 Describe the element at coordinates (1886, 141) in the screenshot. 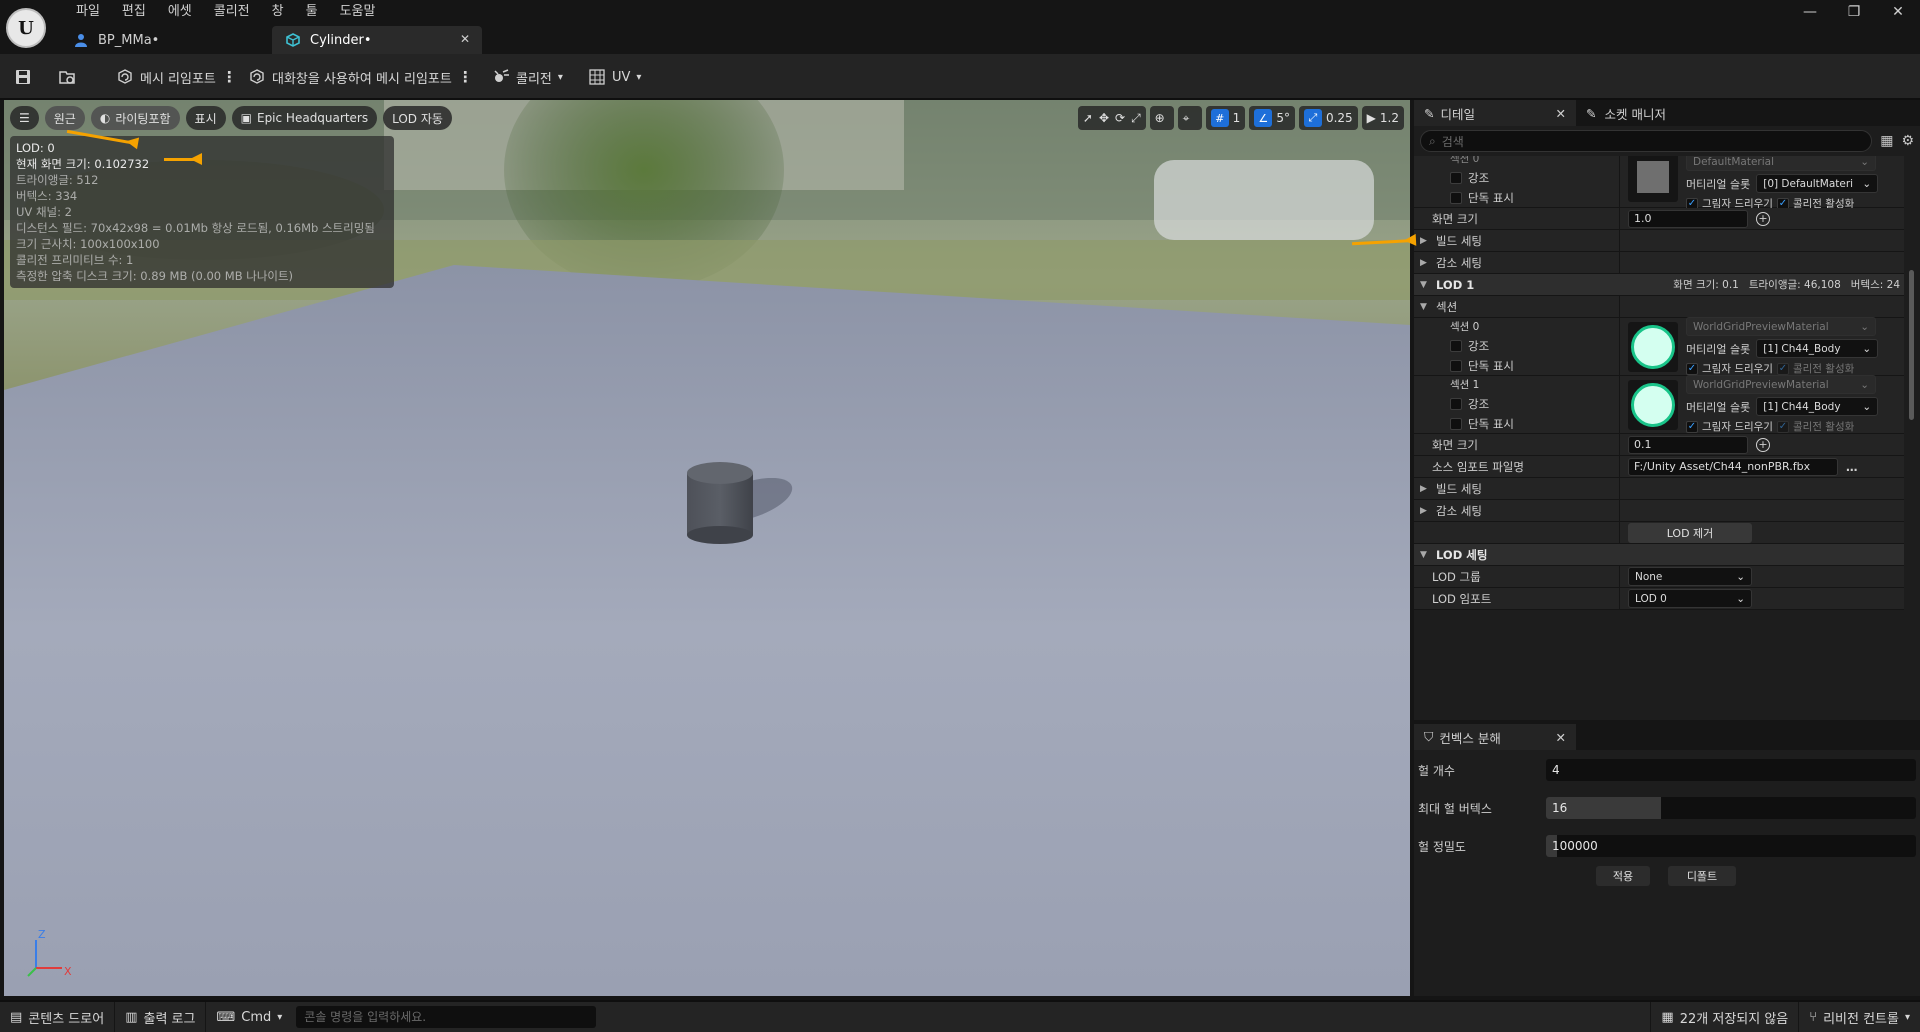

I see `table-view-icon: ▦` at that location.